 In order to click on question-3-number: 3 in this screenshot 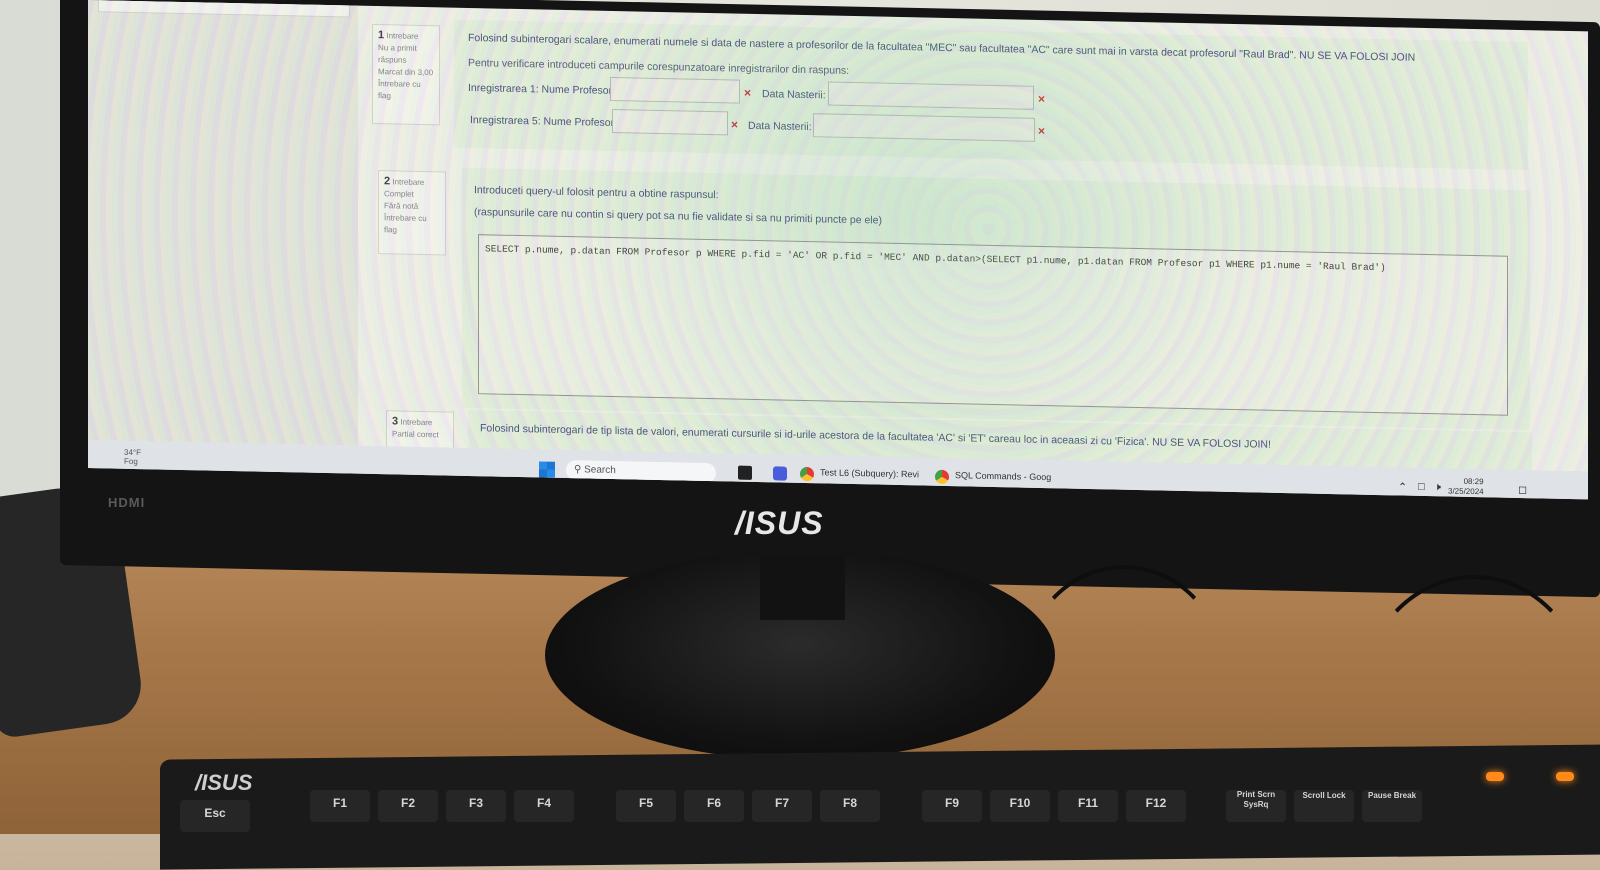, I will do `click(395, 421)`.